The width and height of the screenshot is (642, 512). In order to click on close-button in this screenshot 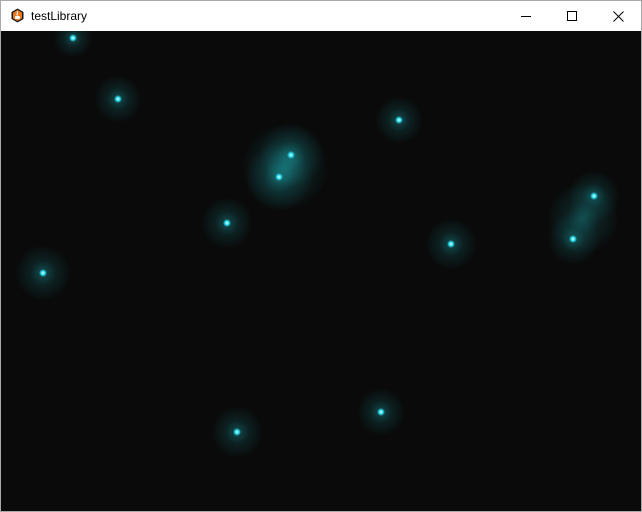, I will do `click(618, 16)`.